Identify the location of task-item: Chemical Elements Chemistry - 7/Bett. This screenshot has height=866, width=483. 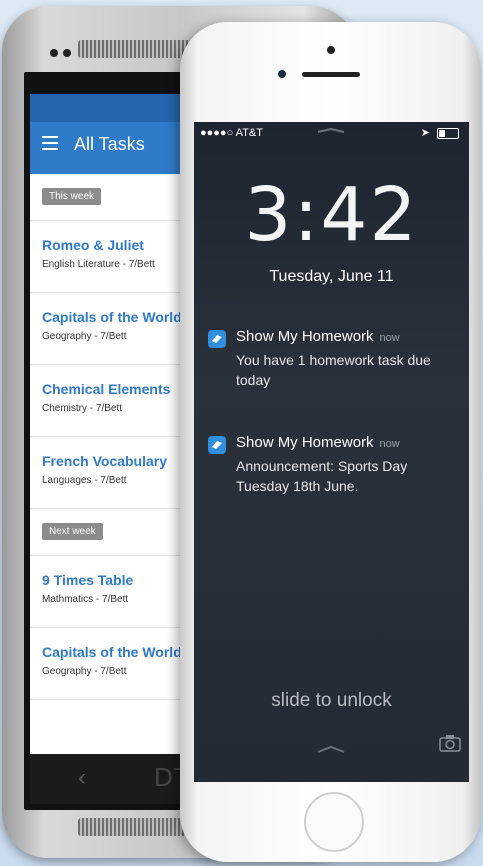
(115, 401).